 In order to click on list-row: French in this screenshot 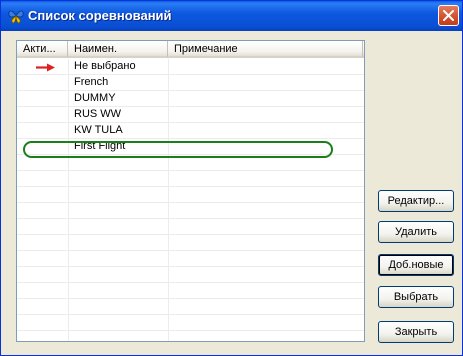, I will do `click(190, 83)`.